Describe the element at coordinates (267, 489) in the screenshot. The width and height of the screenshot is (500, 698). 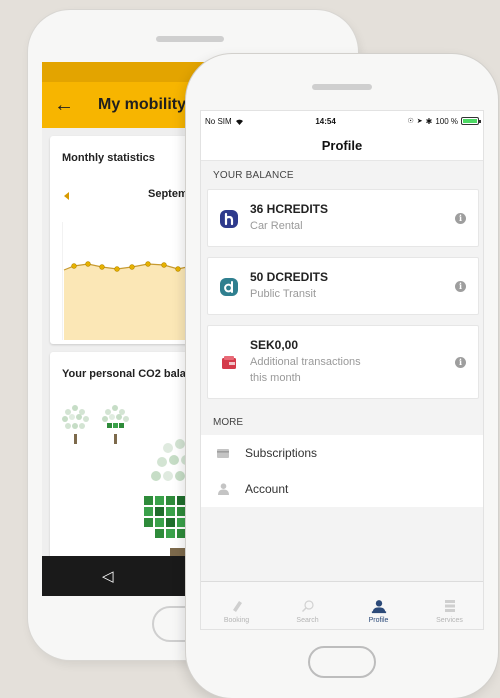
I see `menu-item-label: Account` at that location.